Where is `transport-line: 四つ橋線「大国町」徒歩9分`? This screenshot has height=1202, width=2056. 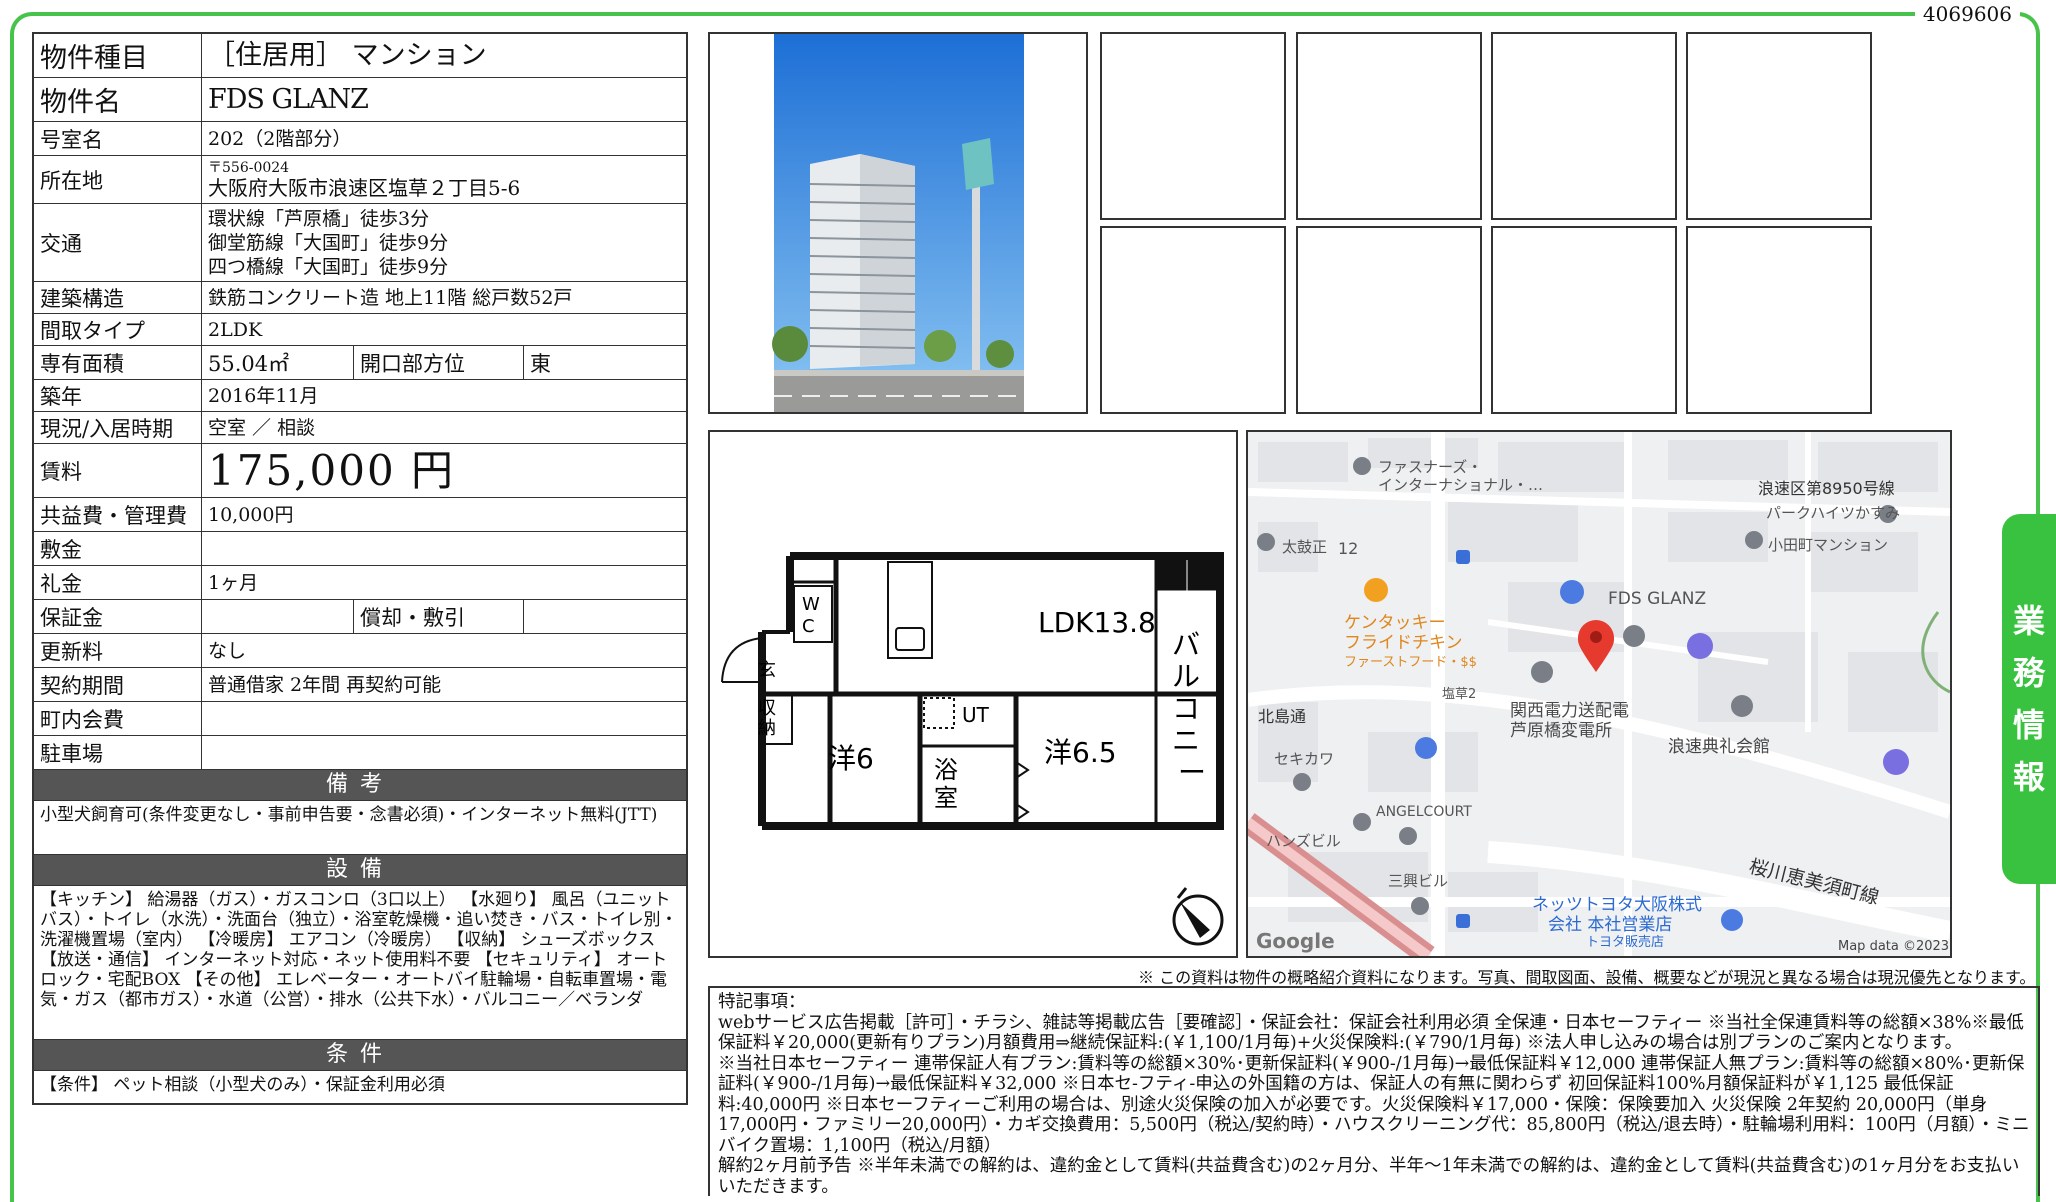 transport-line: 四つ橋線「大国町」徒歩9分 is located at coordinates (328, 266).